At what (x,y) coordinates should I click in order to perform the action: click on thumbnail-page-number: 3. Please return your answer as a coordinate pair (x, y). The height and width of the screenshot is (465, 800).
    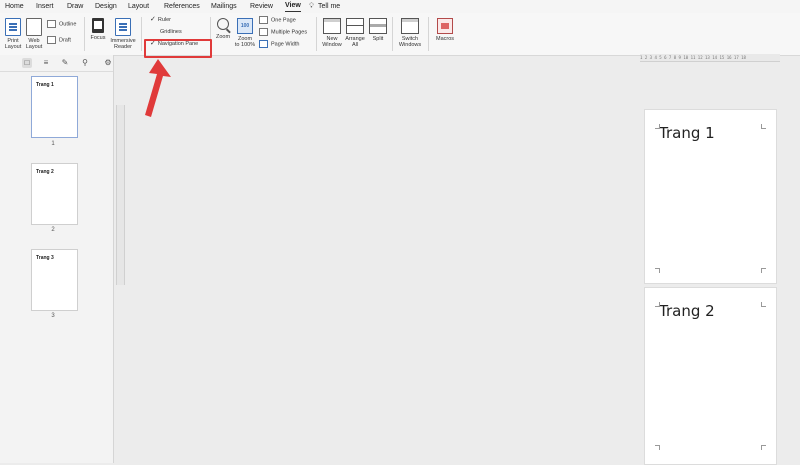
    Looking at the image, I should click on (53, 316).